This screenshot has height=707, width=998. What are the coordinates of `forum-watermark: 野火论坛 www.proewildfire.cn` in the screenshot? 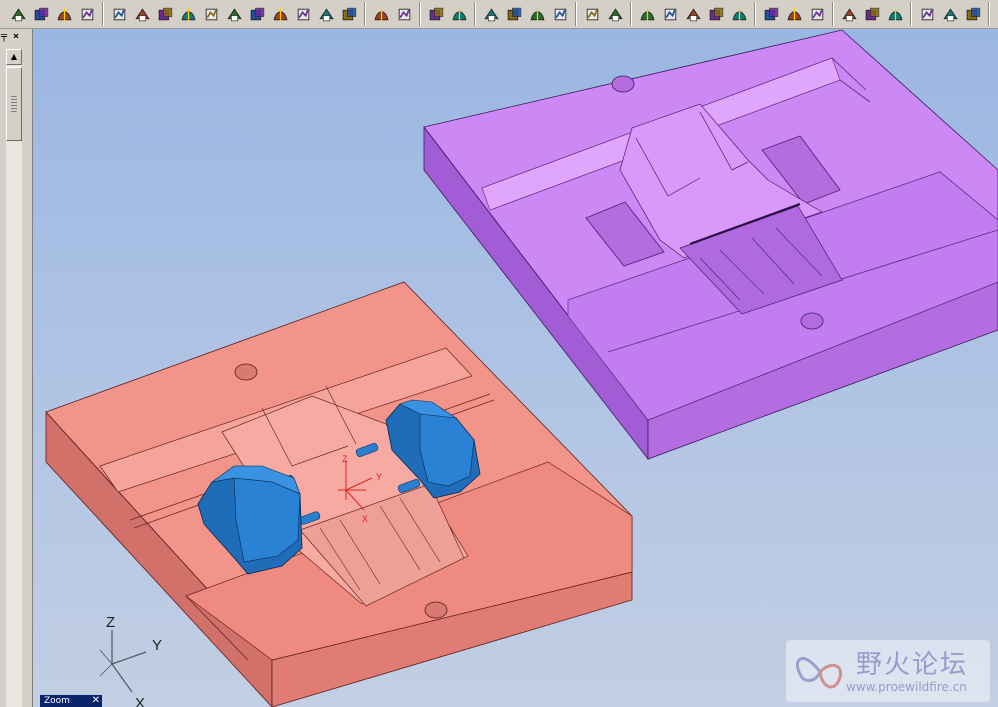 It's located at (888, 671).